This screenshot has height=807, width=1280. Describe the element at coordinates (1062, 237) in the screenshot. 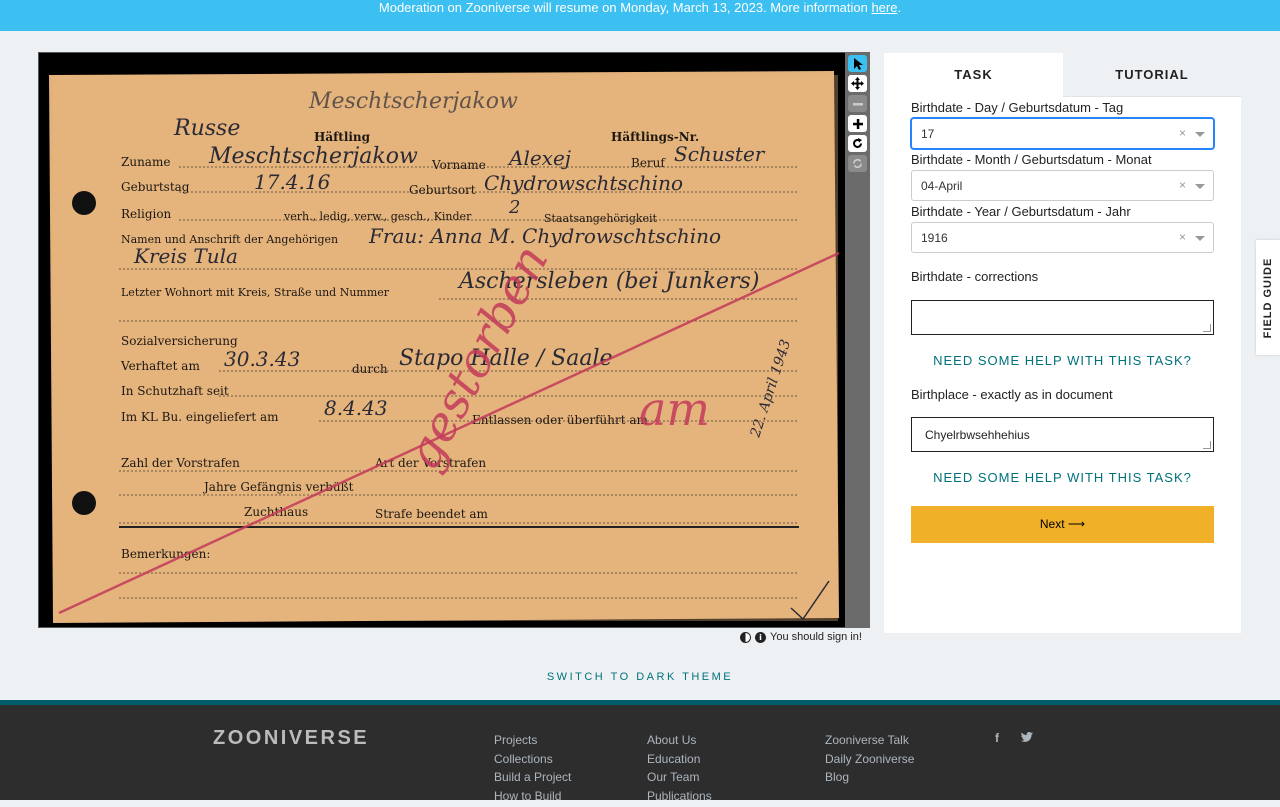

I see `birthdate-year-select: 1916 ×` at that location.